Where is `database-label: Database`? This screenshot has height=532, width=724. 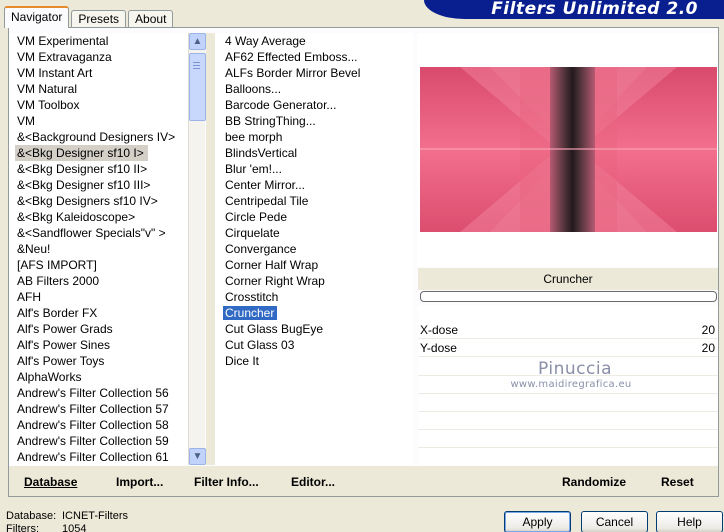
database-label: Database is located at coordinates (51, 482).